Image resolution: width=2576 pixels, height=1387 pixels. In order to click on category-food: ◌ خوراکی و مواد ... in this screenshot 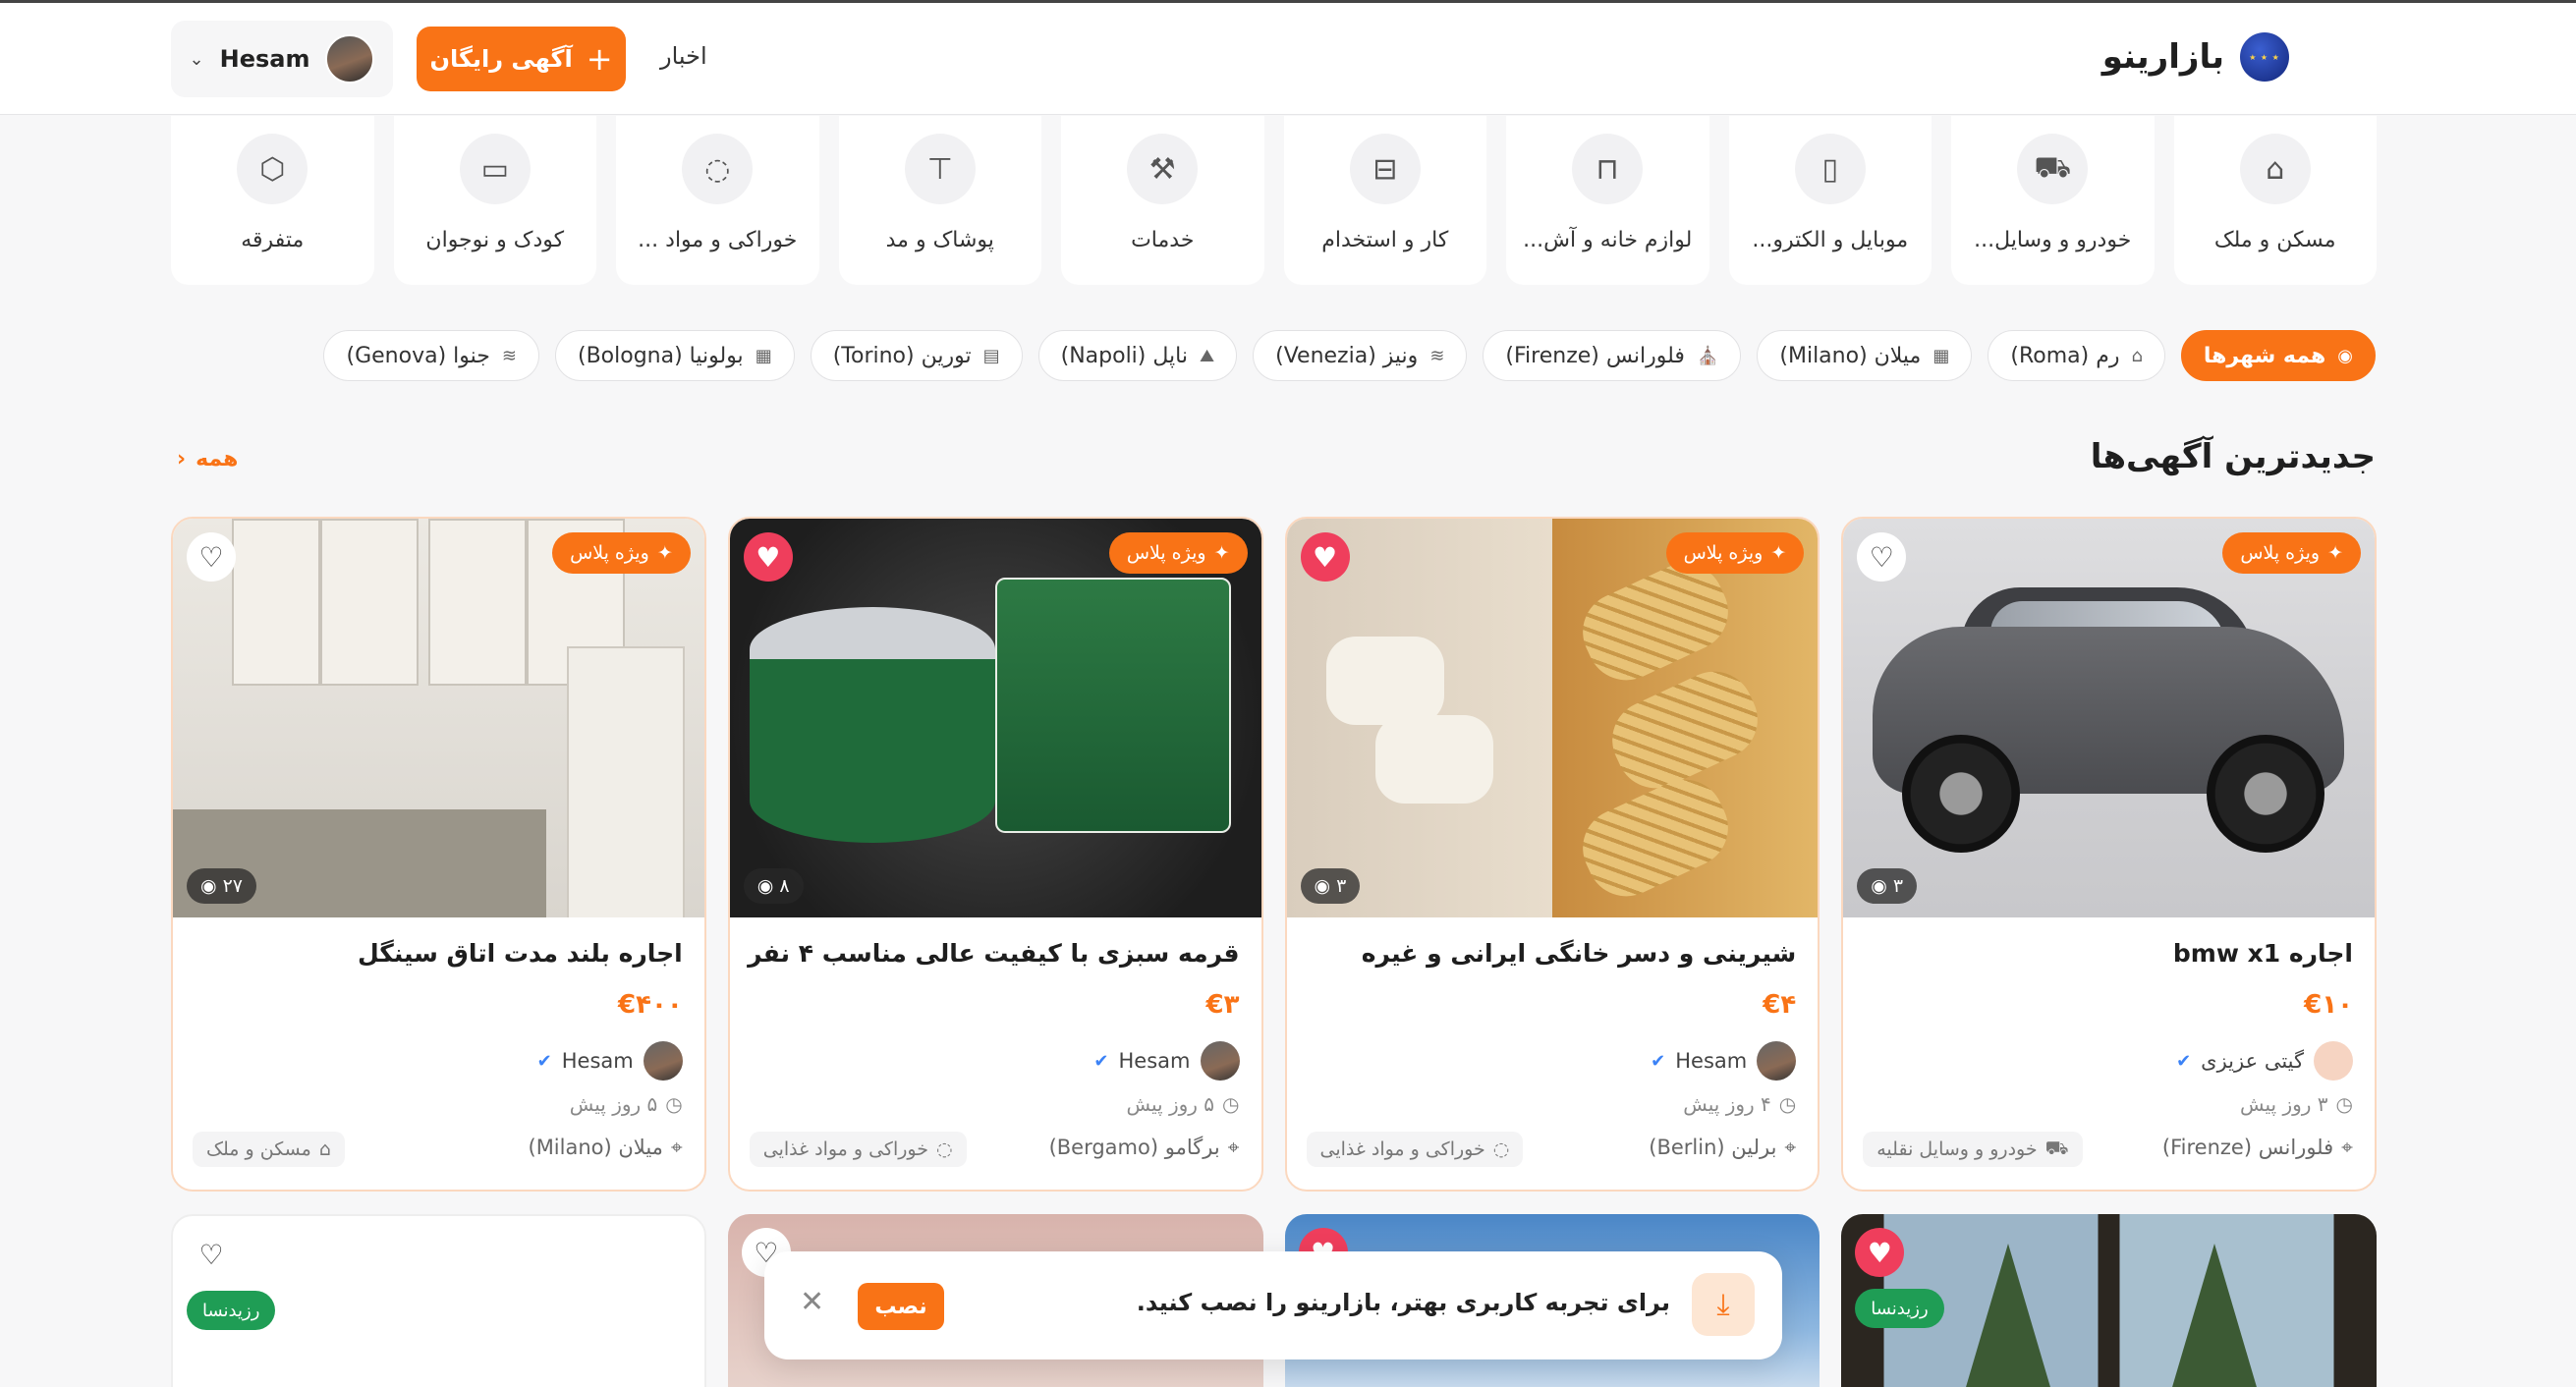, I will do `click(717, 200)`.